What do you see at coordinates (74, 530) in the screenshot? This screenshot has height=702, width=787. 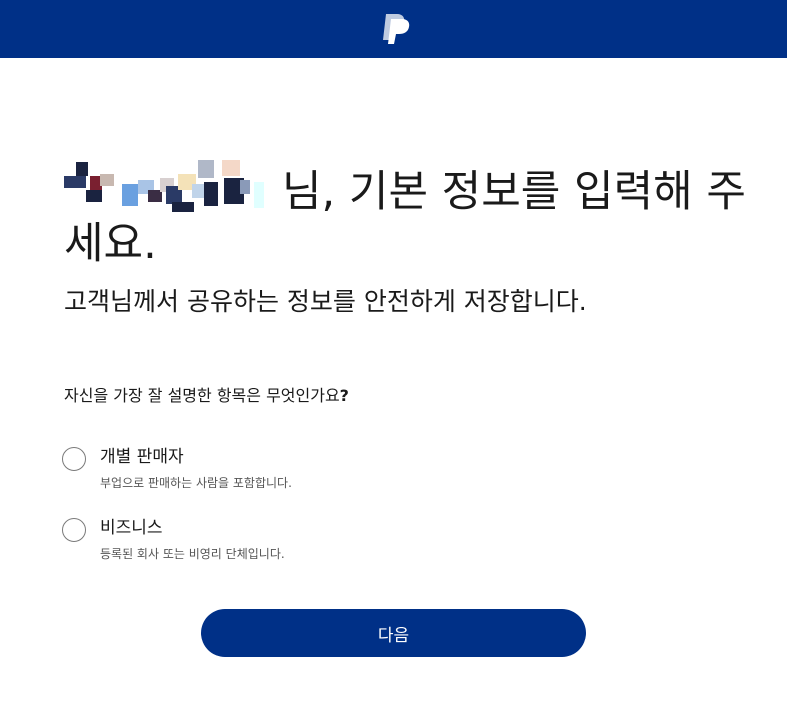 I see `business-radio` at bounding box center [74, 530].